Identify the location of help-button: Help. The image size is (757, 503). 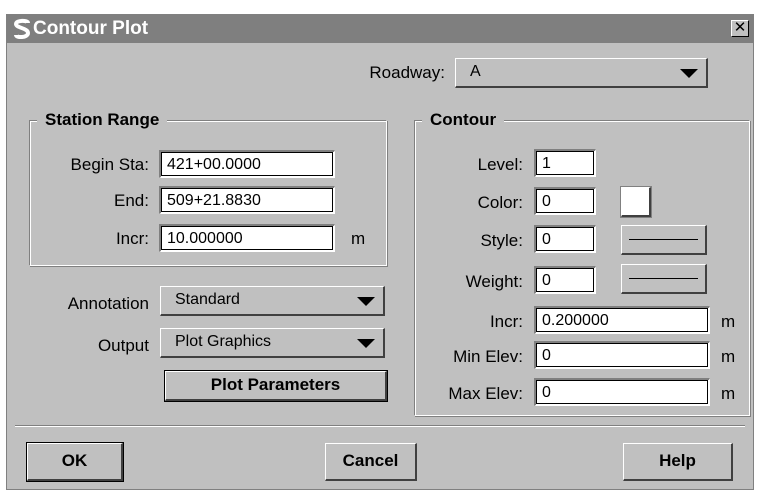
(678, 462).